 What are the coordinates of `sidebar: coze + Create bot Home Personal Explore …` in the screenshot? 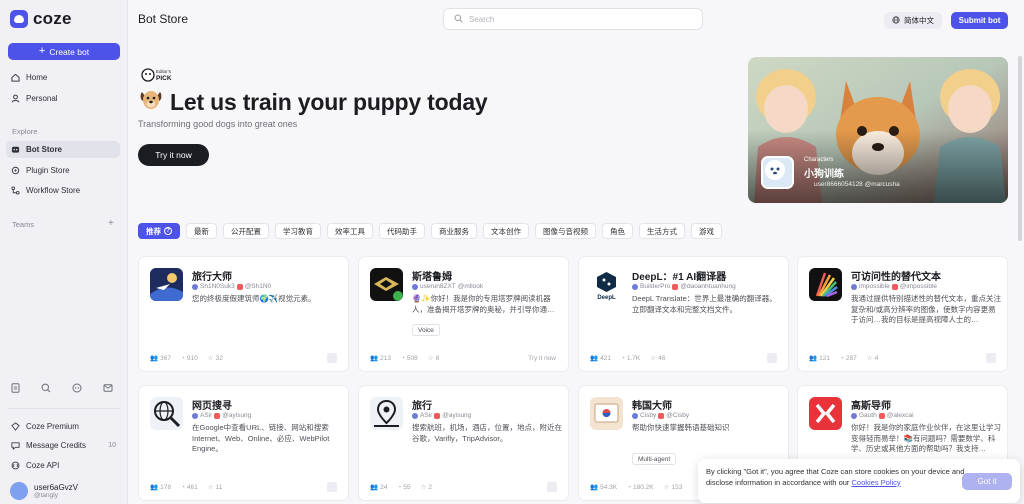 It's located at (64, 252).